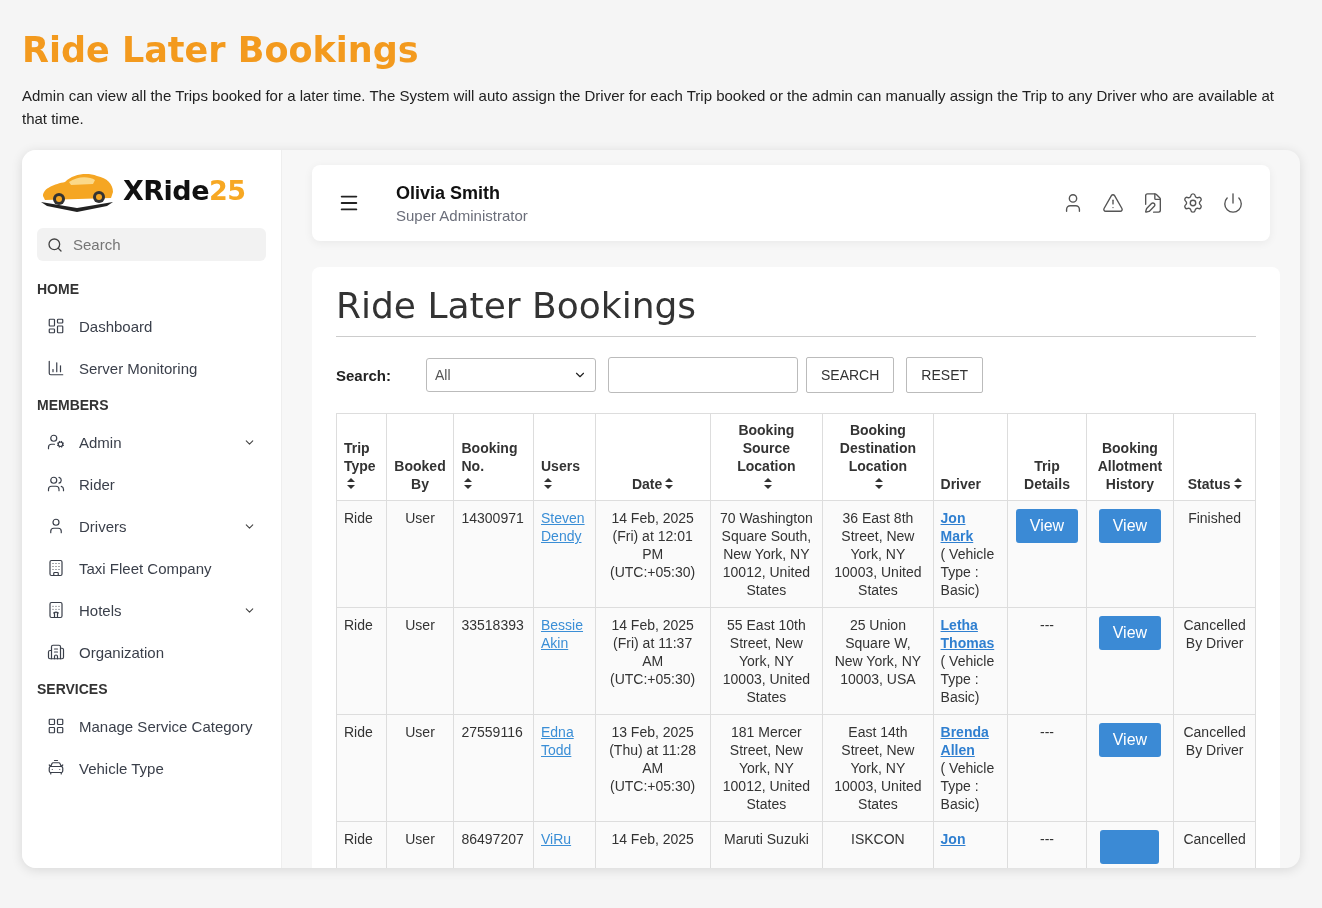 This screenshot has width=1322, height=908. I want to click on hotel-icon, so click(56, 610).